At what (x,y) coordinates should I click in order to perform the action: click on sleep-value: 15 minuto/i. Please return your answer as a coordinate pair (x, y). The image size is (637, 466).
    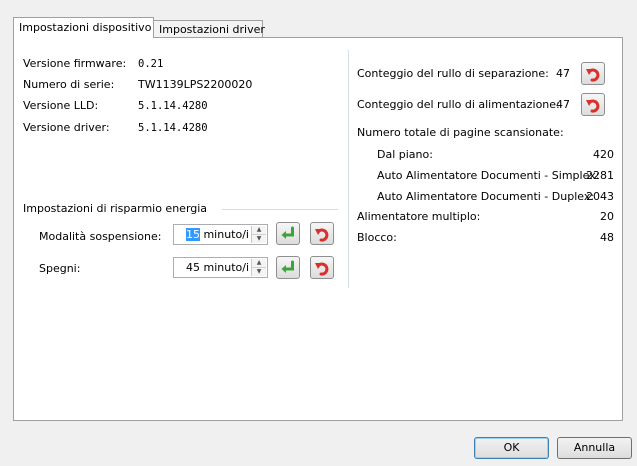
    Looking at the image, I should click on (217, 234).